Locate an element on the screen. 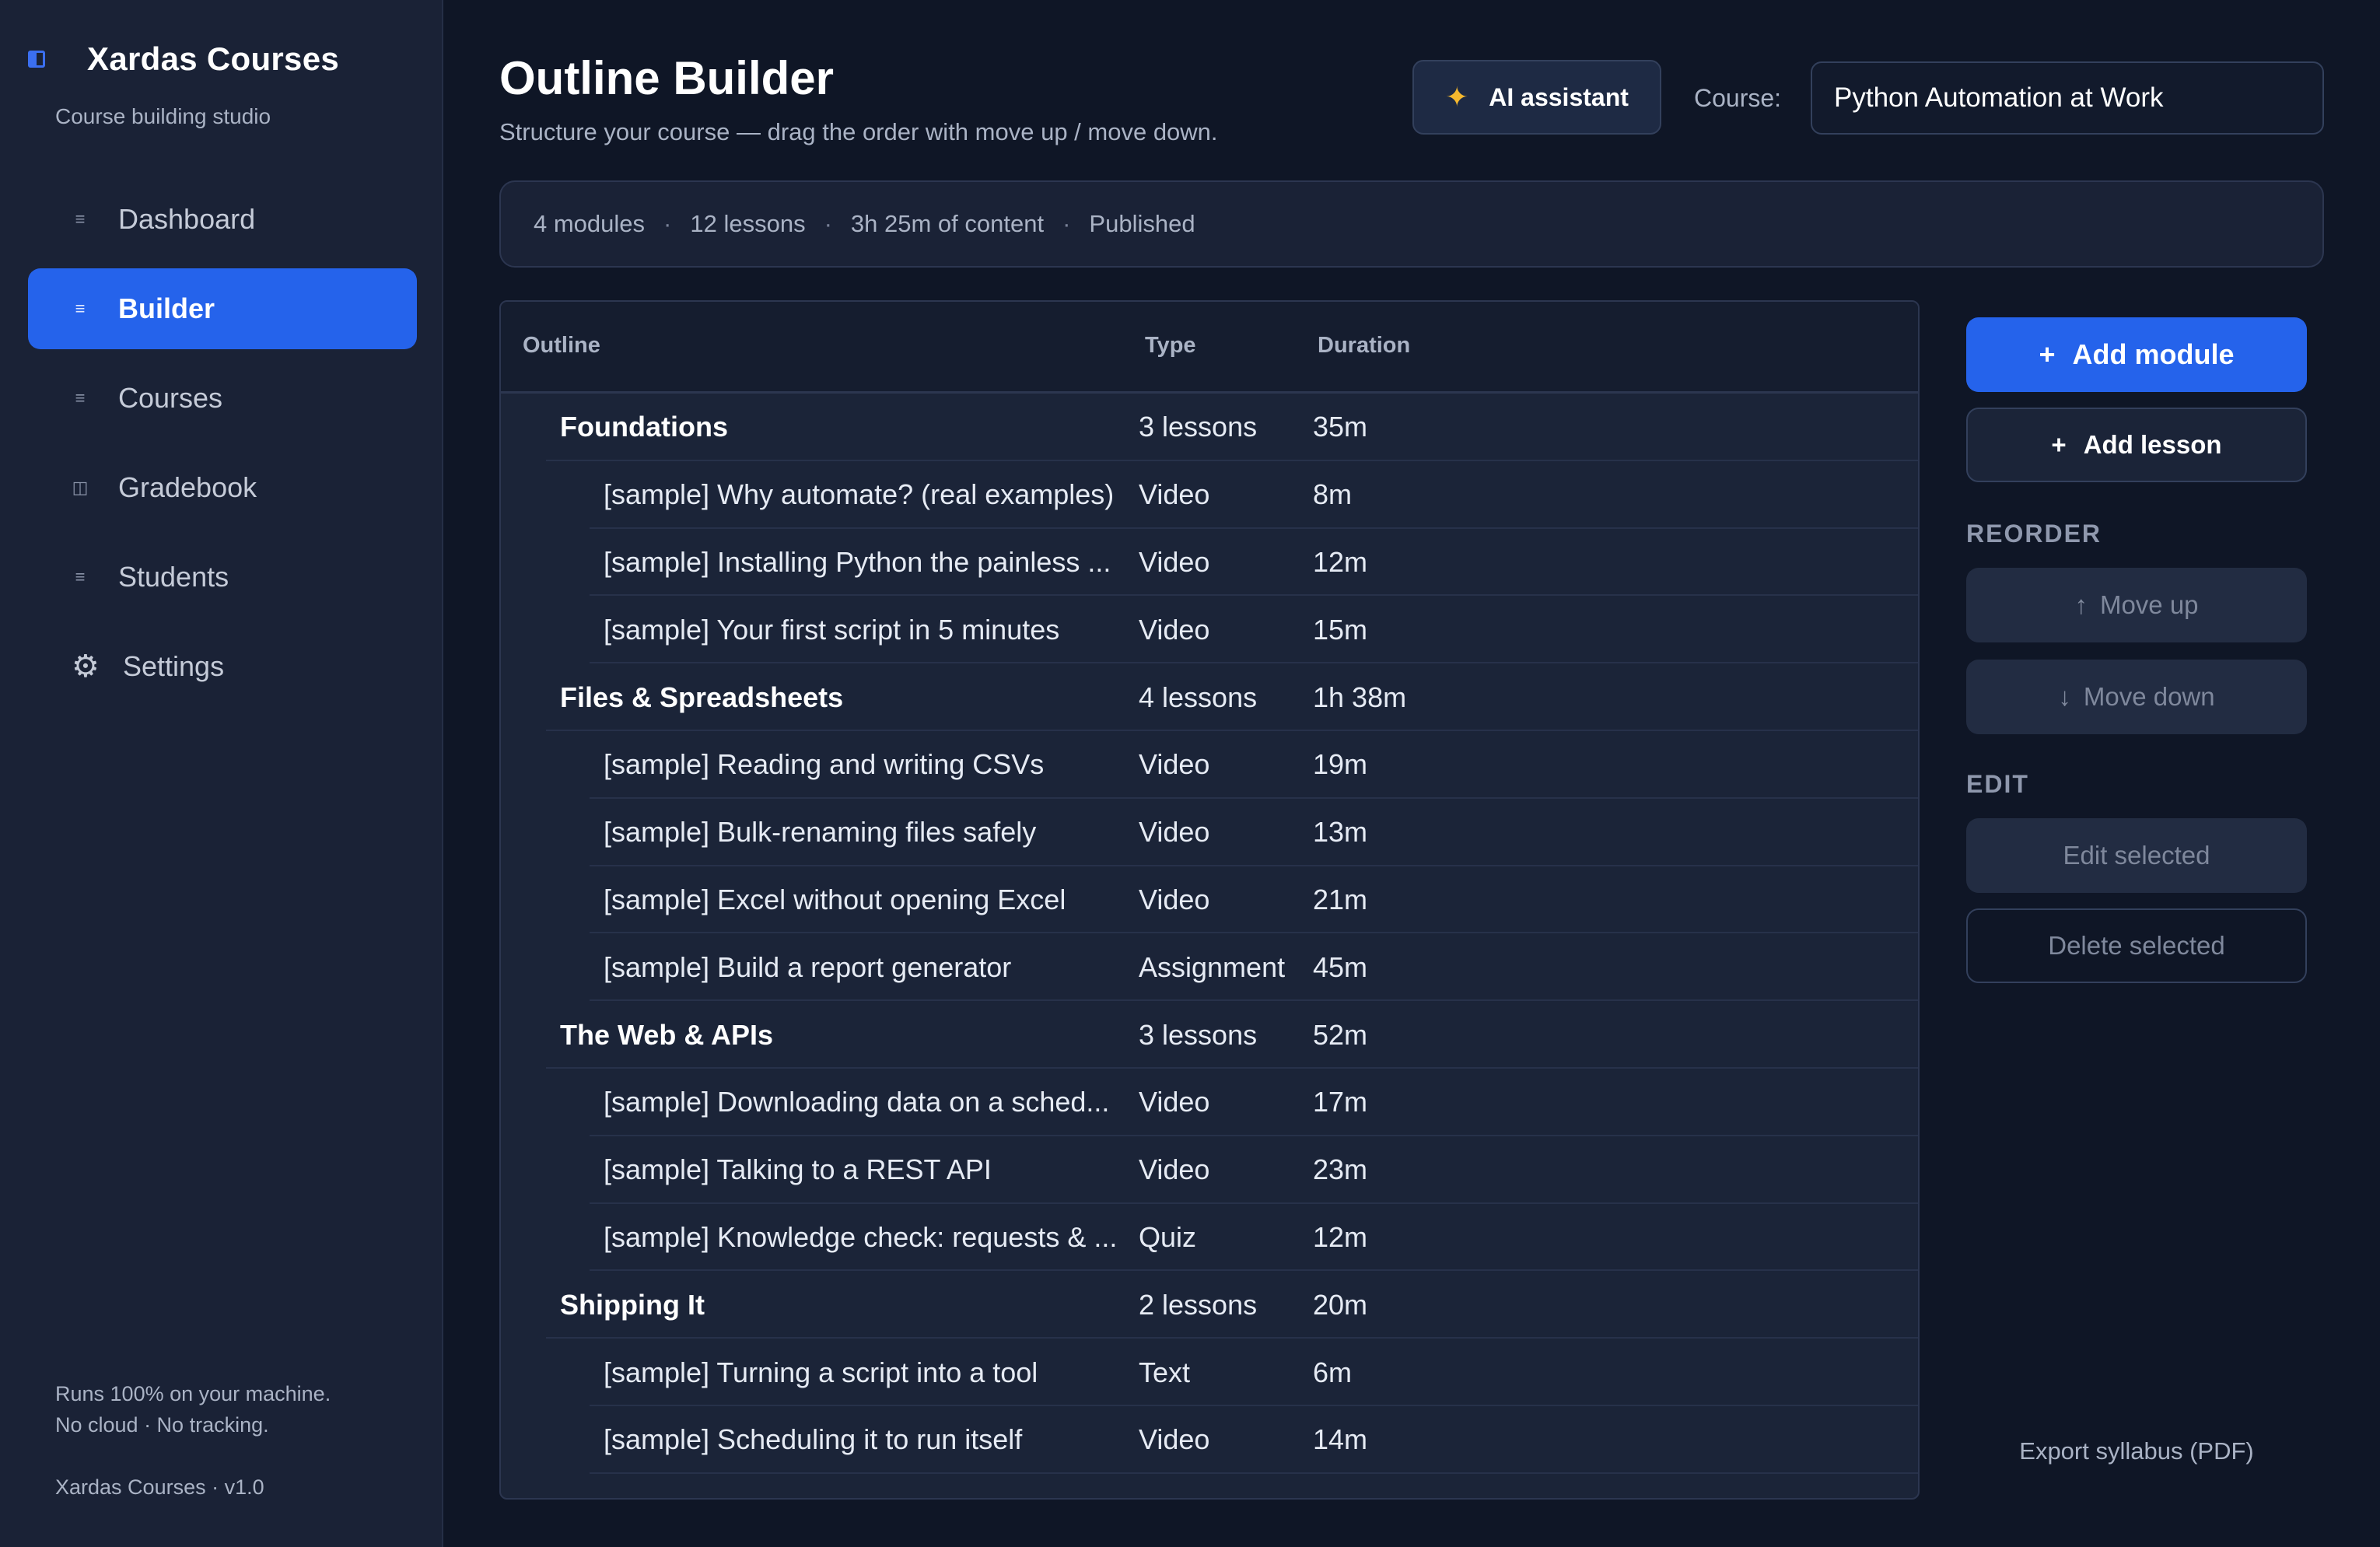  edit-selected-label: Edit selected is located at coordinates (2136, 856).